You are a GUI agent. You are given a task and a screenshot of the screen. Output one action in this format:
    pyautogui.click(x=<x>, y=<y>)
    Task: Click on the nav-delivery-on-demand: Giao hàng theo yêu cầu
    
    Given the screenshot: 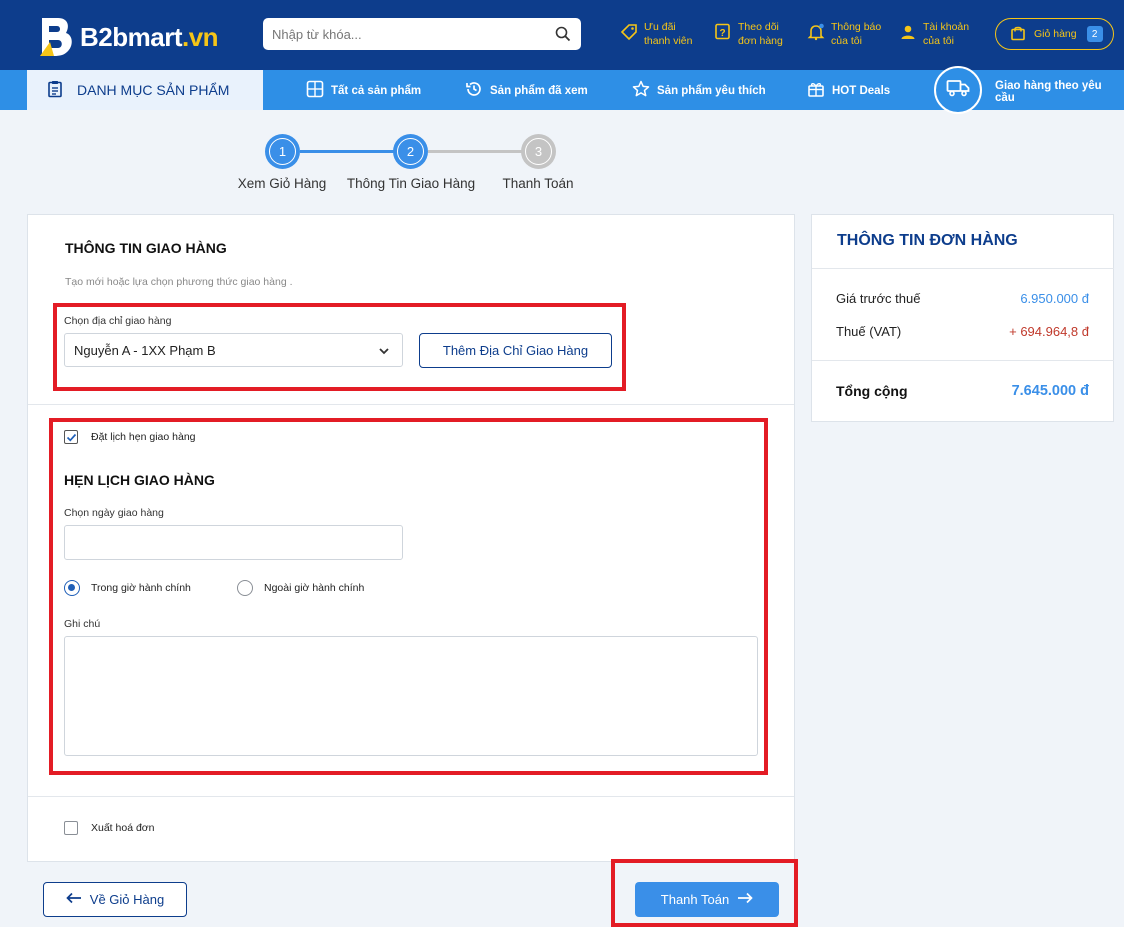 What is the action you would take?
    pyautogui.click(x=1059, y=92)
    